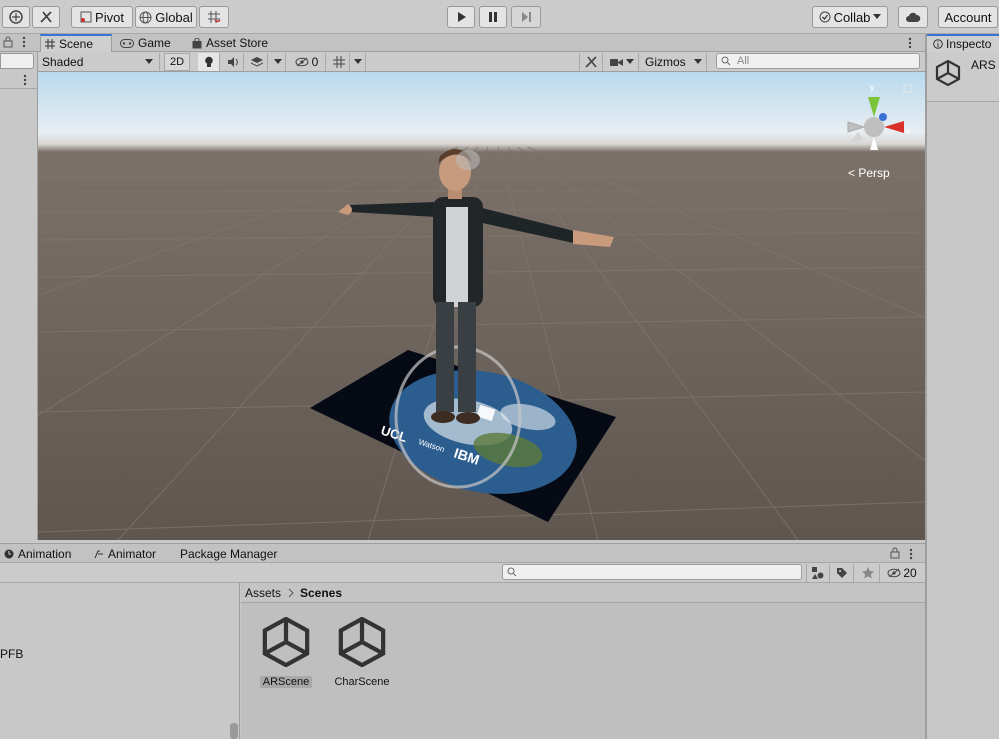 The image size is (999, 739). Describe the element at coordinates (120, 661) in the screenshot. I see `project-folder-tree: PFB` at that location.